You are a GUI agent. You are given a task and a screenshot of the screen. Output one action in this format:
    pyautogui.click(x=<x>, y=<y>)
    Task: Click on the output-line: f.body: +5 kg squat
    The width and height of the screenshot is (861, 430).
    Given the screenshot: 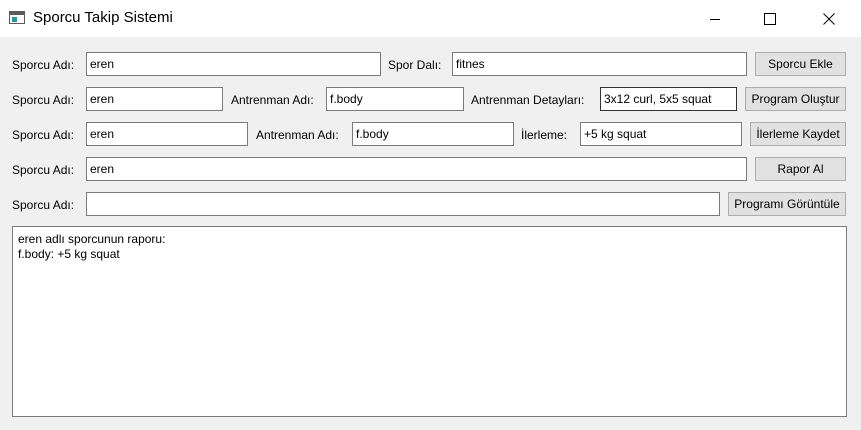 What is the action you would take?
    pyautogui.click(x=69, y=254)
    